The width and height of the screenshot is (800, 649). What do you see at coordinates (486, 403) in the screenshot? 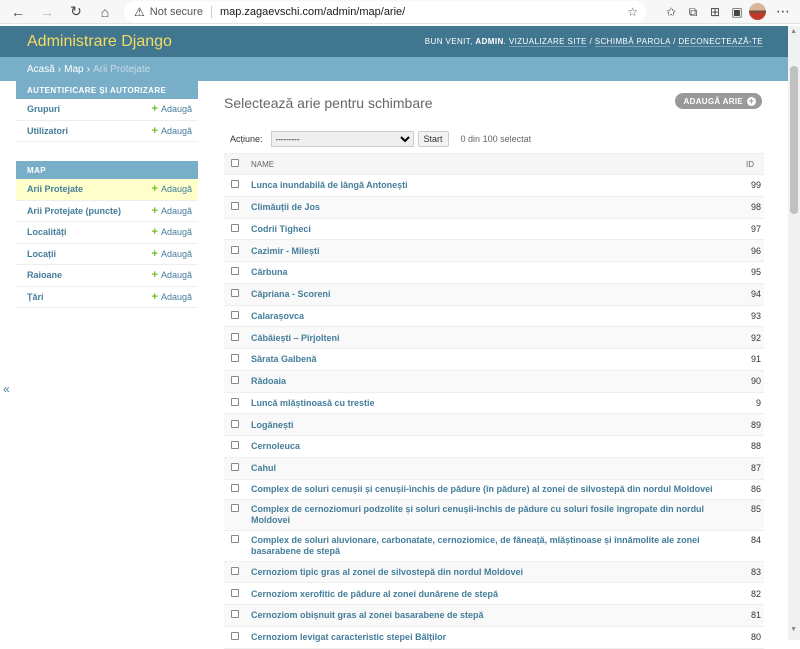
I see `row-name-link: Luncă mlăștinoasă cu trestie` at bounding box center [486, 403].